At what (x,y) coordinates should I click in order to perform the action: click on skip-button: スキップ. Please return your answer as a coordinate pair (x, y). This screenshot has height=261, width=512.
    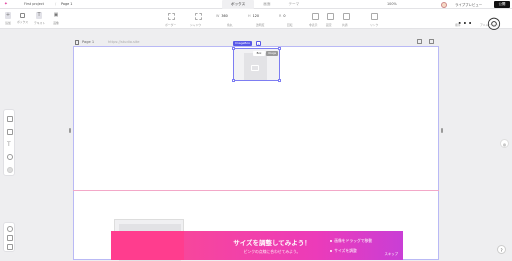
    Looking at the image, I should click on (391, 253).